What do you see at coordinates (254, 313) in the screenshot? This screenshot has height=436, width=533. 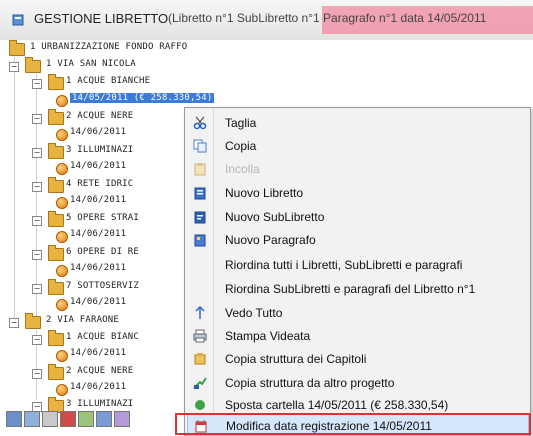 I see `menu-item-label: Vedo Tutto` at bounding box center [254, 313].